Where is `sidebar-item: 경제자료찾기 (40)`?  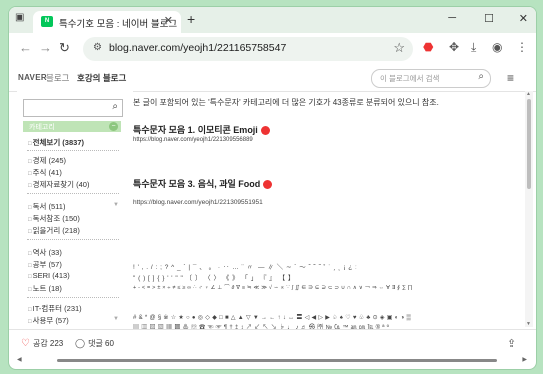 sidebar-item: 경제자료찾기 (40) is located at coordinates (59, 184).